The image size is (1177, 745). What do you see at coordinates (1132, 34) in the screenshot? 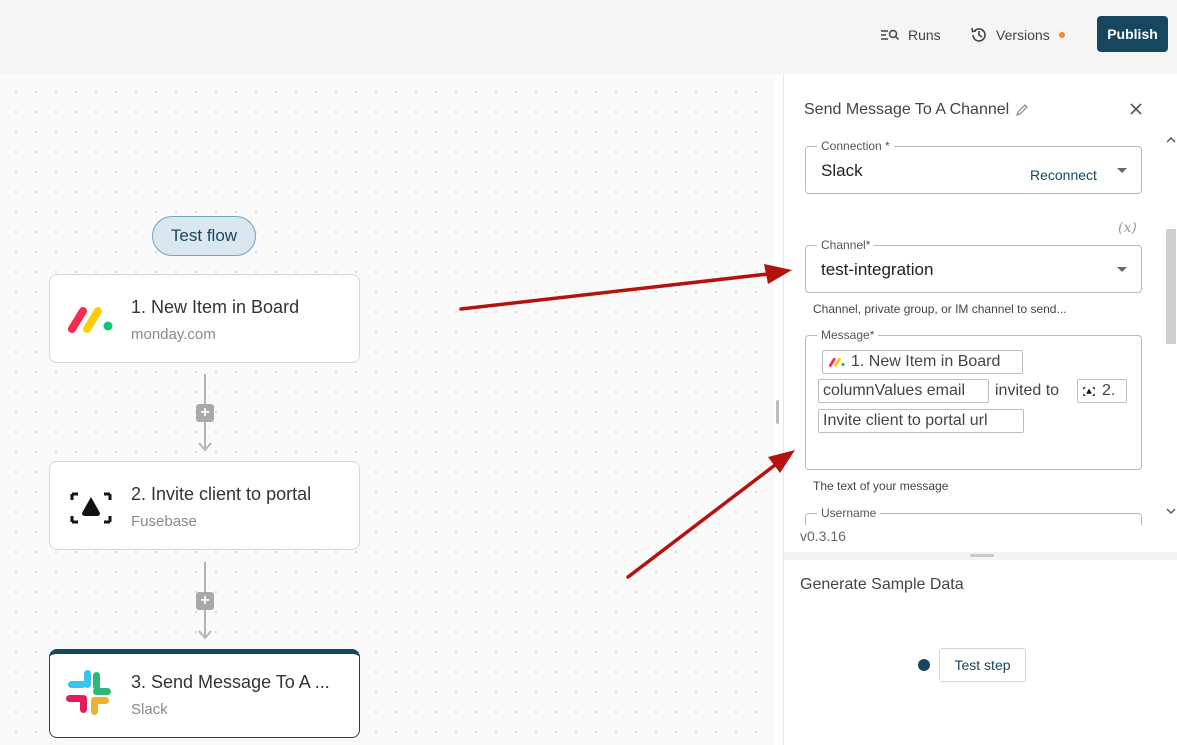
I see `publish-button: Publish` at bounding box center [1132, 34].